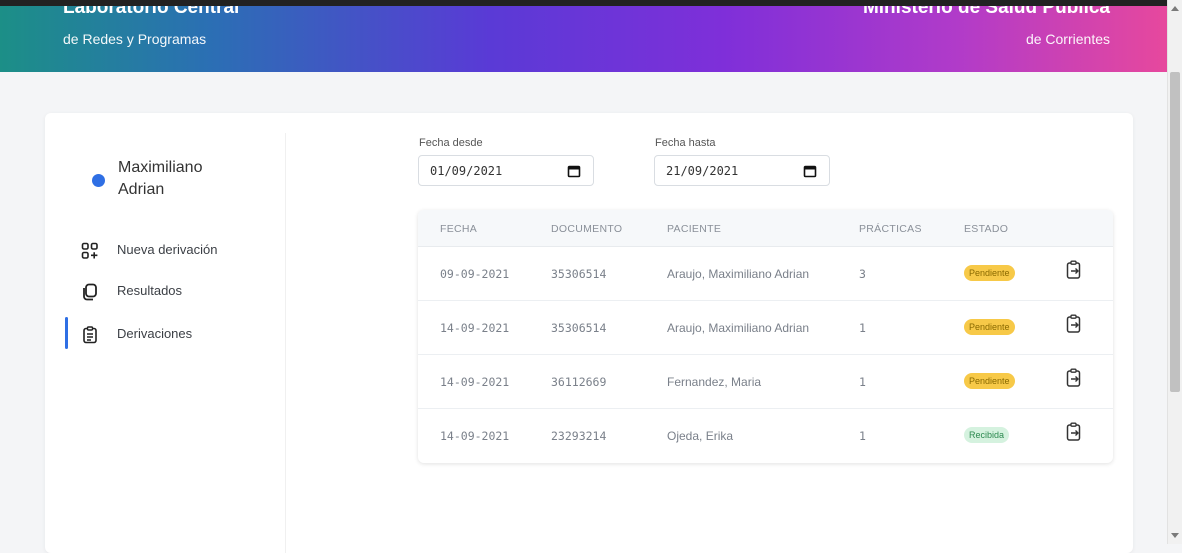 The image size is (1182, 553). I want to click on user-name: Maximiliano Adrian, so click(160, 178).